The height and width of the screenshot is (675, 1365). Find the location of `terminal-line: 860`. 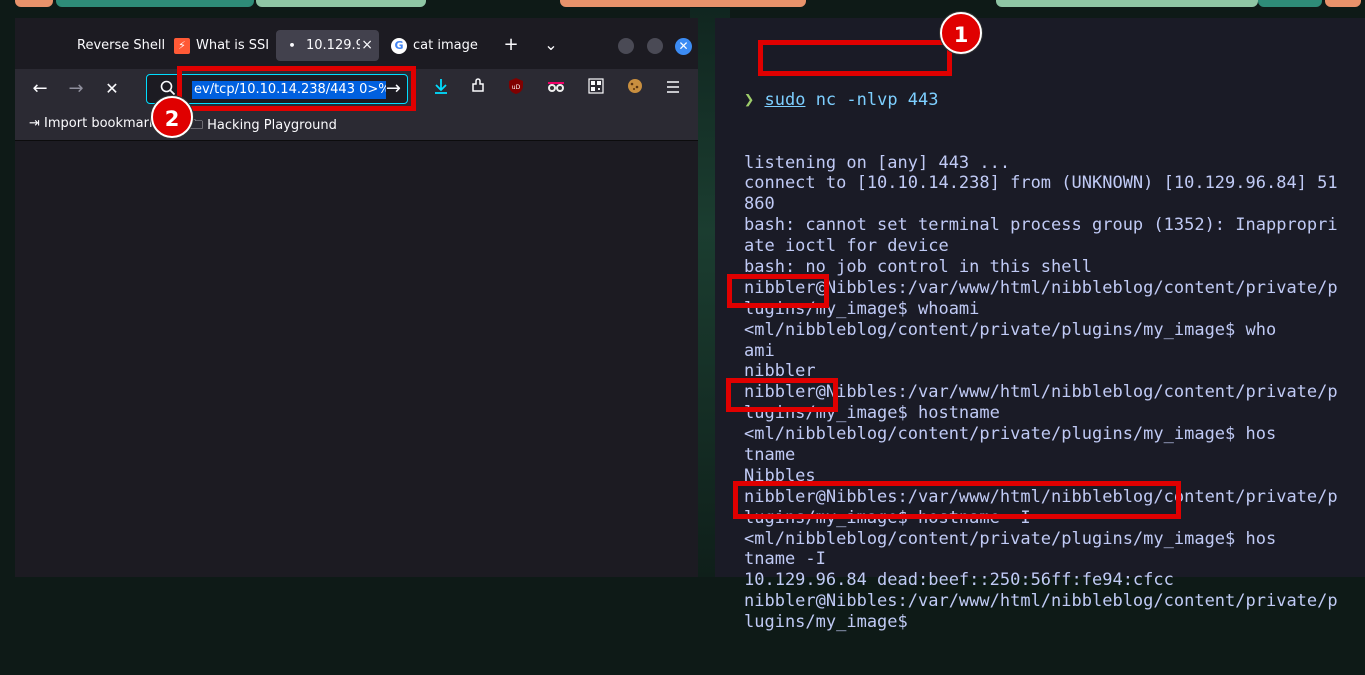

terminal-line: 860 is located at coordinates (759, 204).